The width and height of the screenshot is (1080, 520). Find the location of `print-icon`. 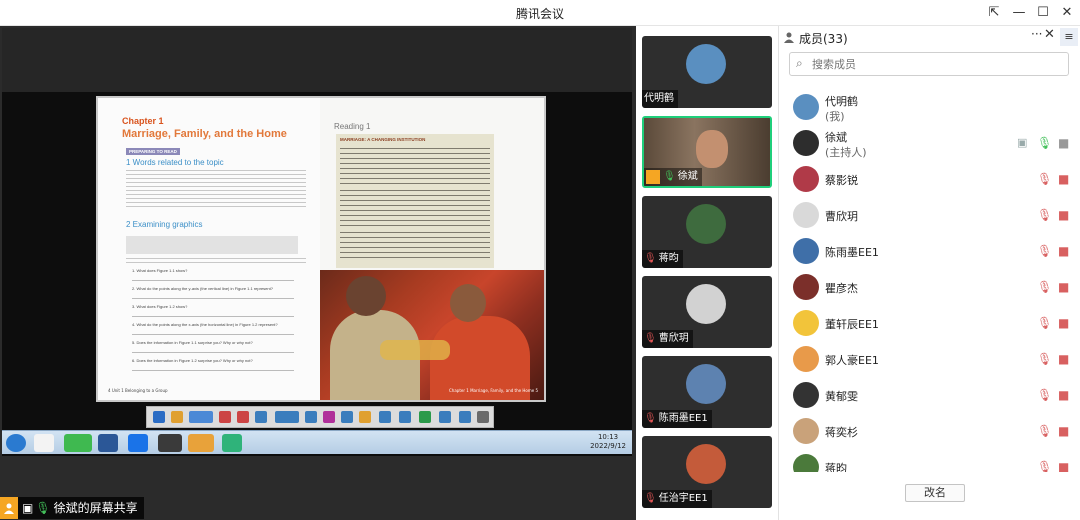

print-icon is located at coordinates (385, 417).